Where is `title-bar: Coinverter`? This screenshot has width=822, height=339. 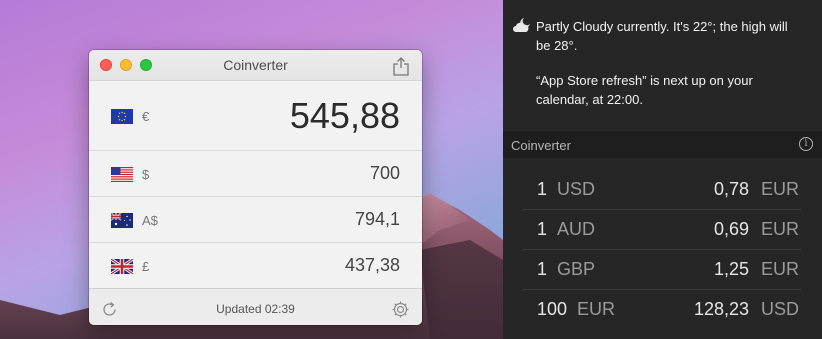
title-bar: Coinverter is located at coordinates (255, 65).